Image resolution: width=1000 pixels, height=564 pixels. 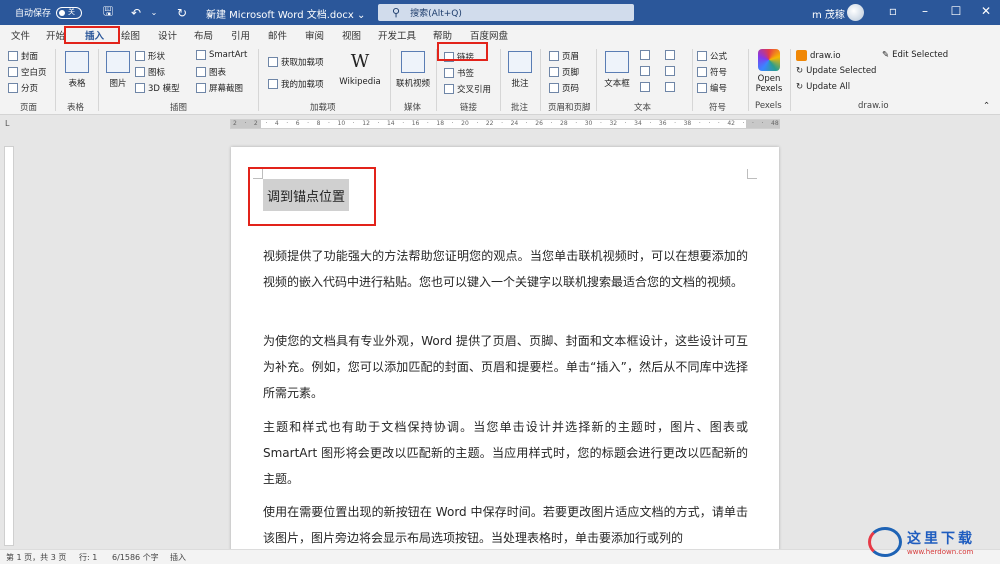 I want to click on number-button: 编号, so click(x=712, y=88).